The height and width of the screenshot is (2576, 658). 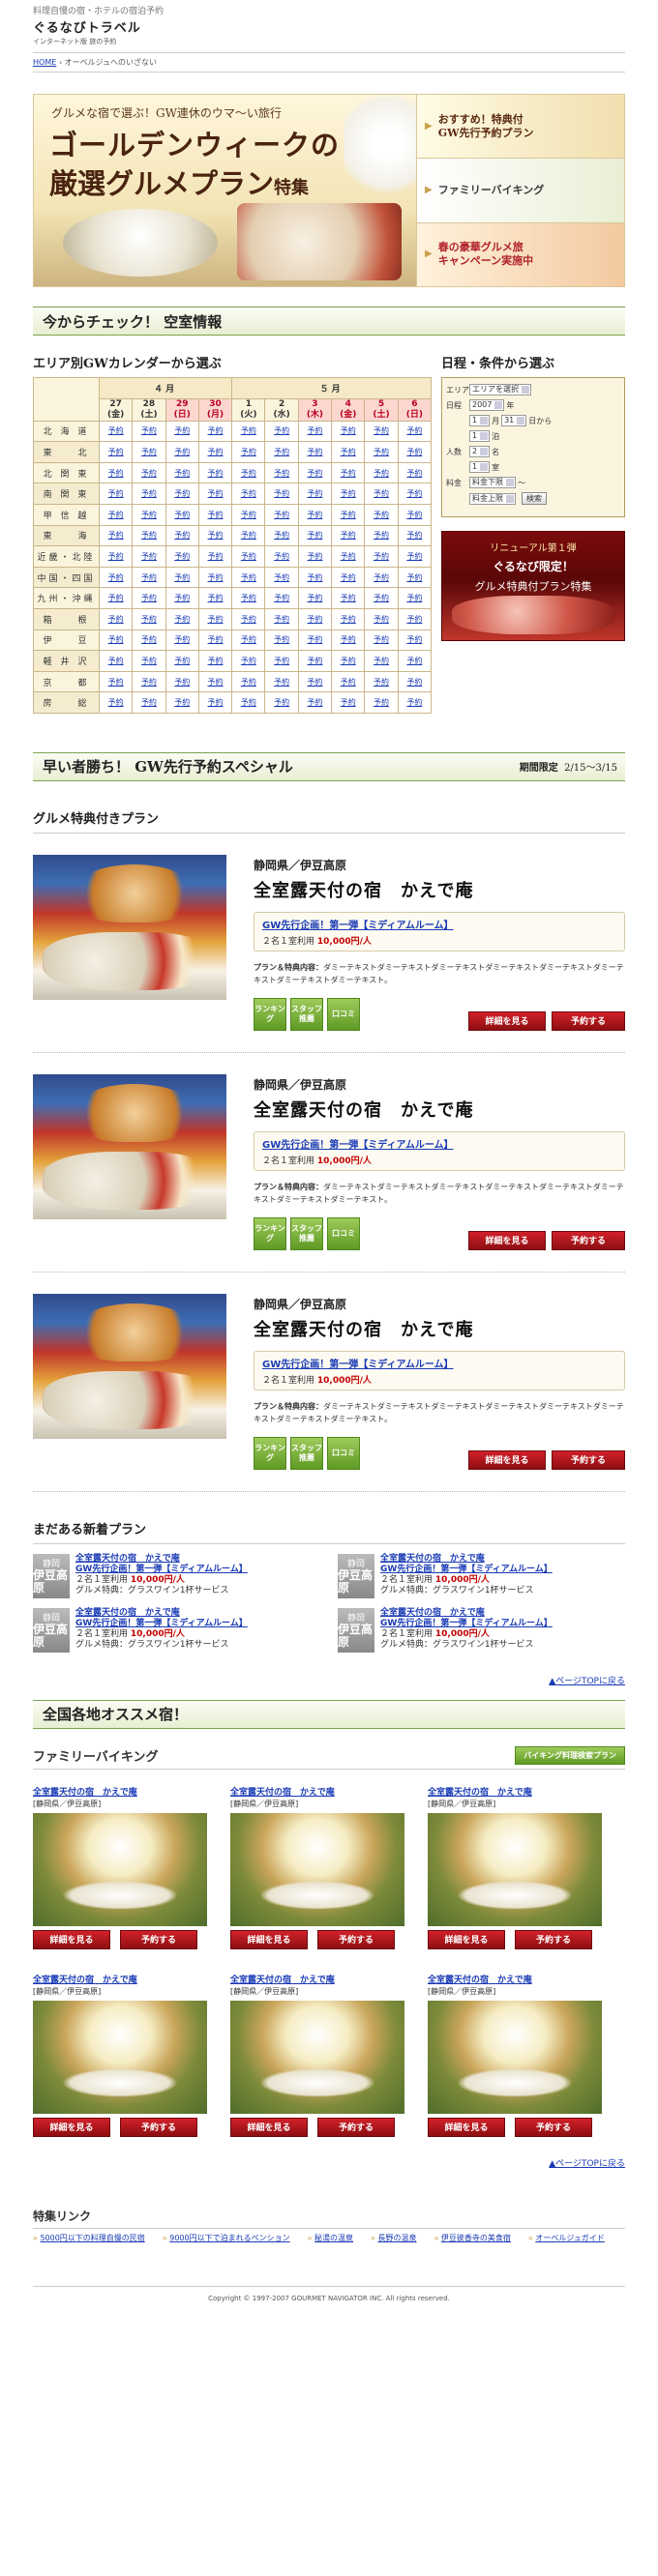 What do you see at coordinates (534, 498) in the screenshot?
I see `search-button: 検索` at bounding box center [534, 498].